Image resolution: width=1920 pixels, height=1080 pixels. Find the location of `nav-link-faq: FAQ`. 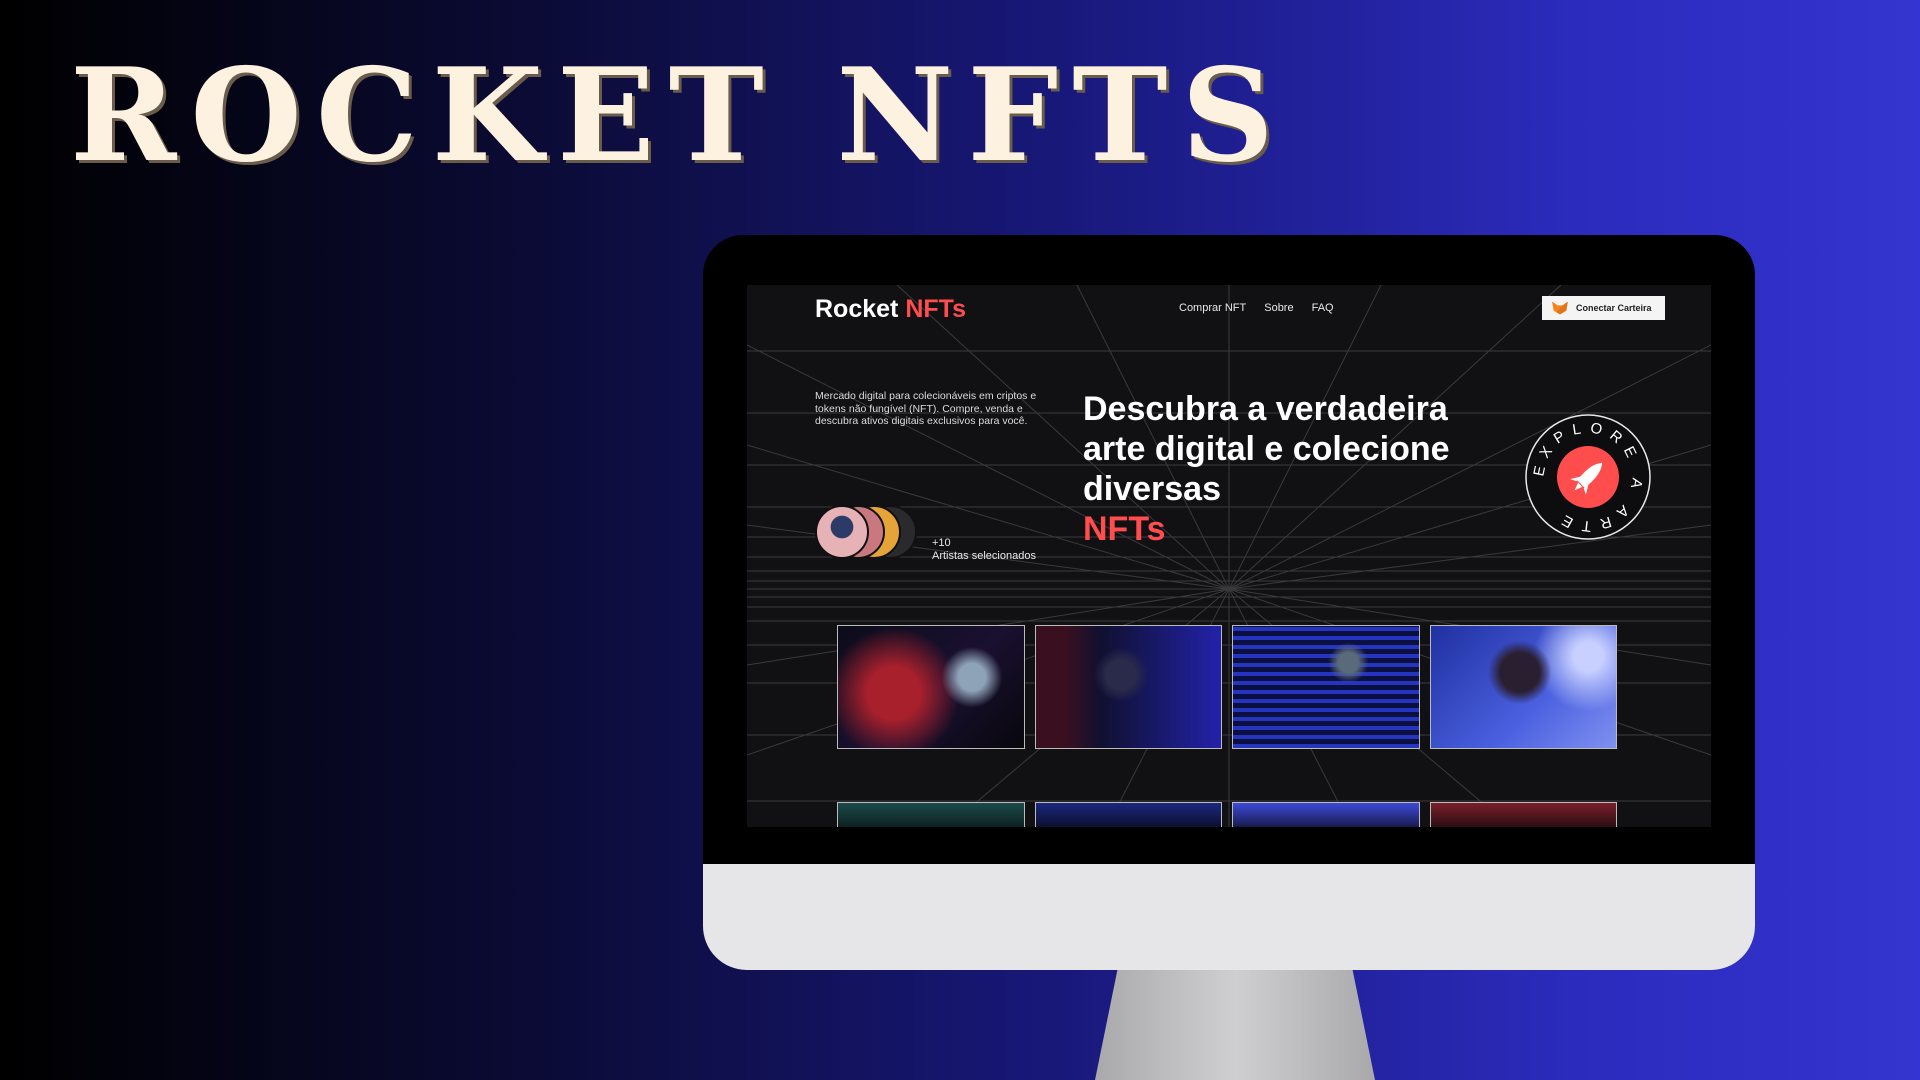

nav-link-faq: FAQ is located at coordinates (1323, 308).